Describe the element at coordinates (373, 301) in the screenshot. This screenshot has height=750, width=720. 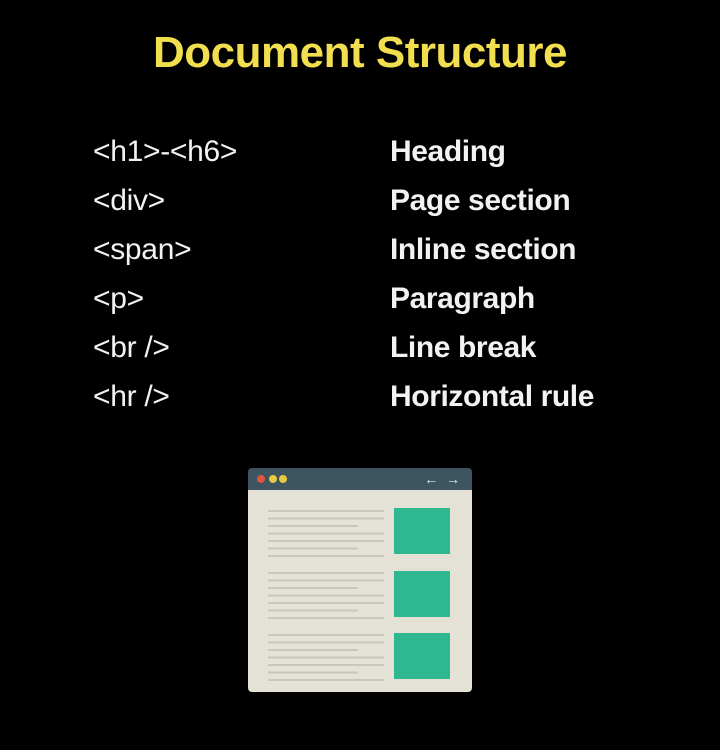
I see `list-item: <p> Paragraph` at that location.